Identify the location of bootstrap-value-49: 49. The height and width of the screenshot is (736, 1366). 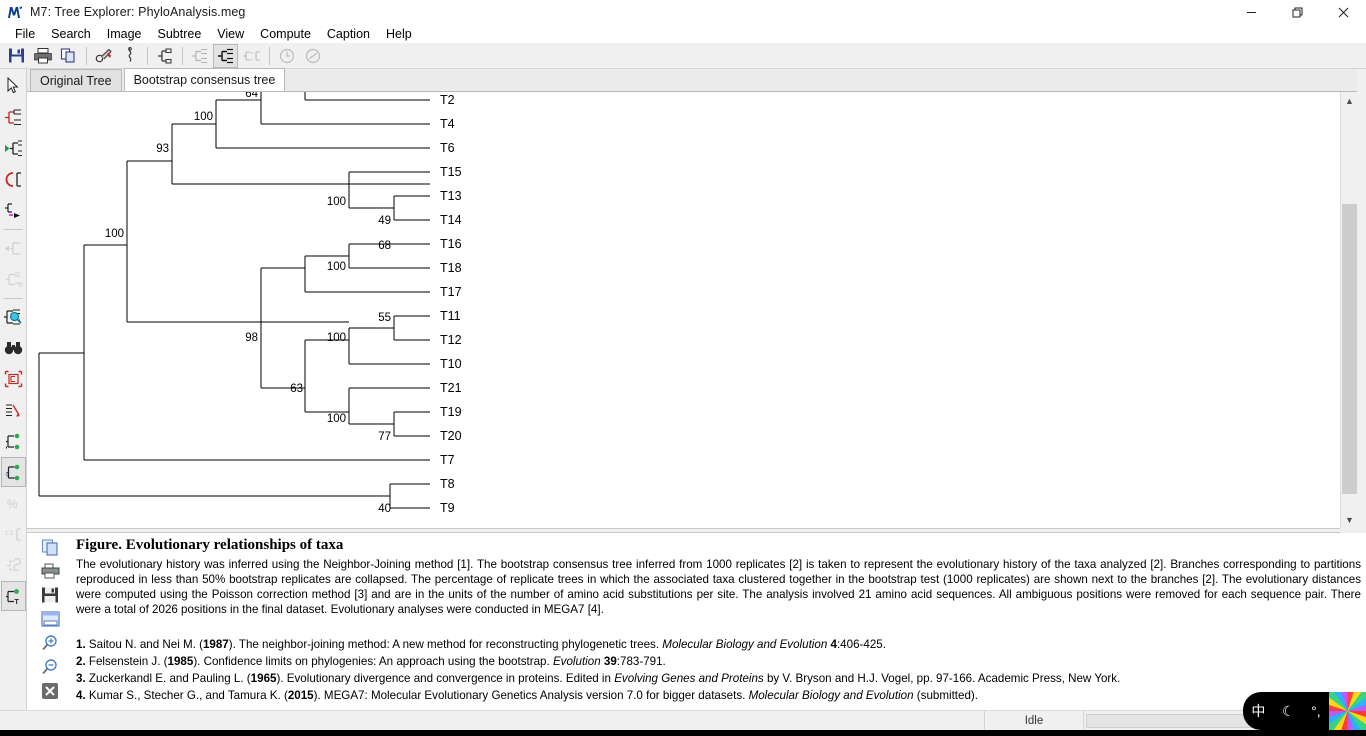
(384, 221).